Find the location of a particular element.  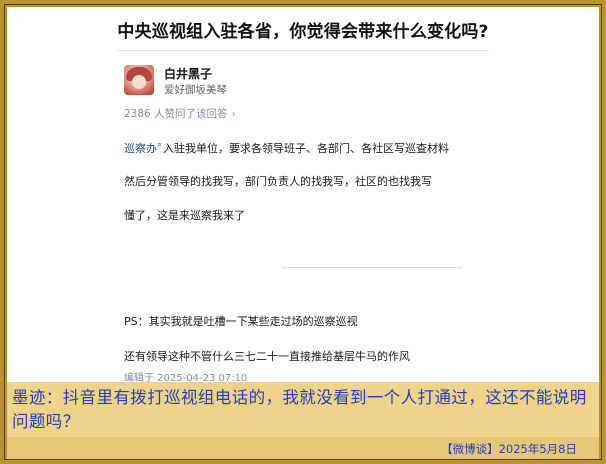

search-icon: ⌕ is located at coordinates (160, 145).